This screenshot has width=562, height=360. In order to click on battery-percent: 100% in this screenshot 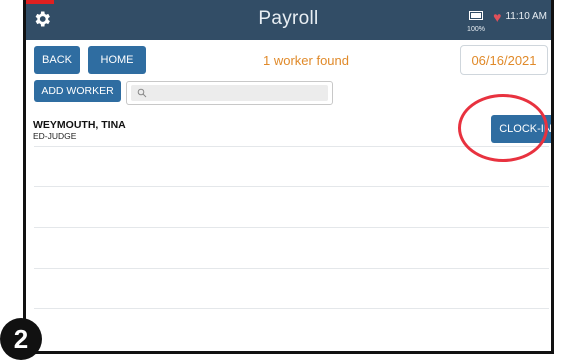, I will do `click(476, 29)`.